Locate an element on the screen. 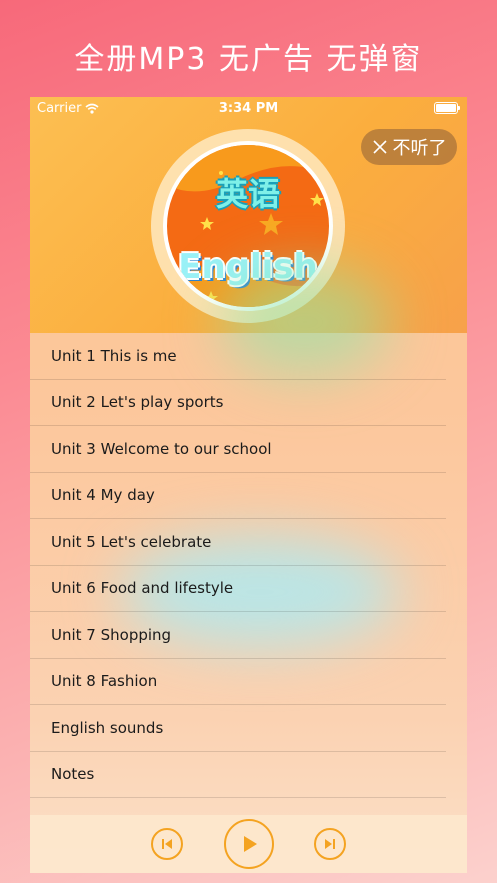  album-cover-ring: 英语 English is located at coordinates (248, 226).